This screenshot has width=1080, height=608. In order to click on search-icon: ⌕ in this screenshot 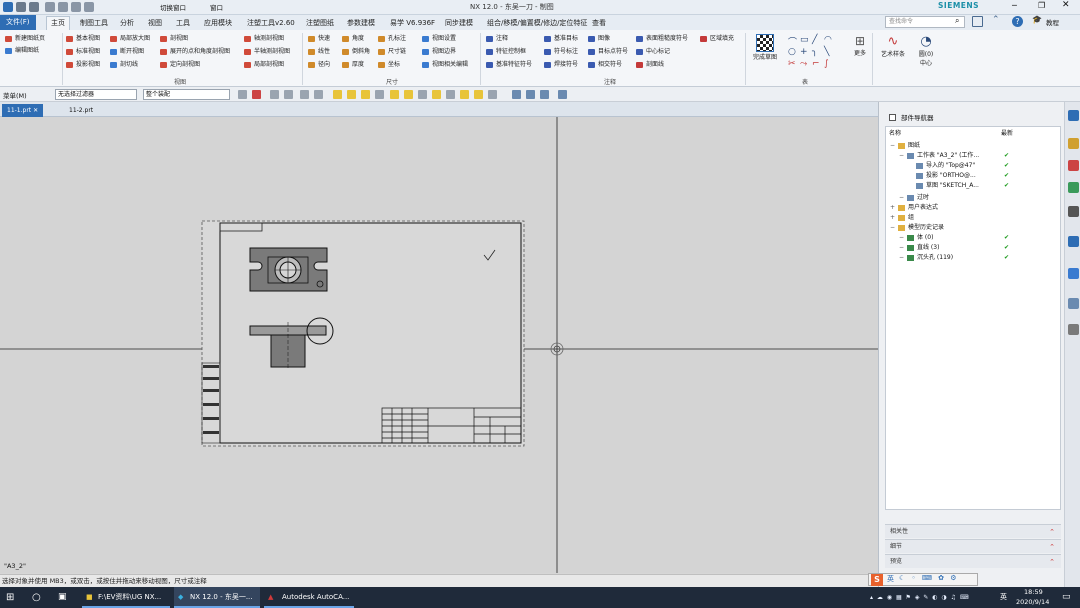, I will do `click(957, 21)`.